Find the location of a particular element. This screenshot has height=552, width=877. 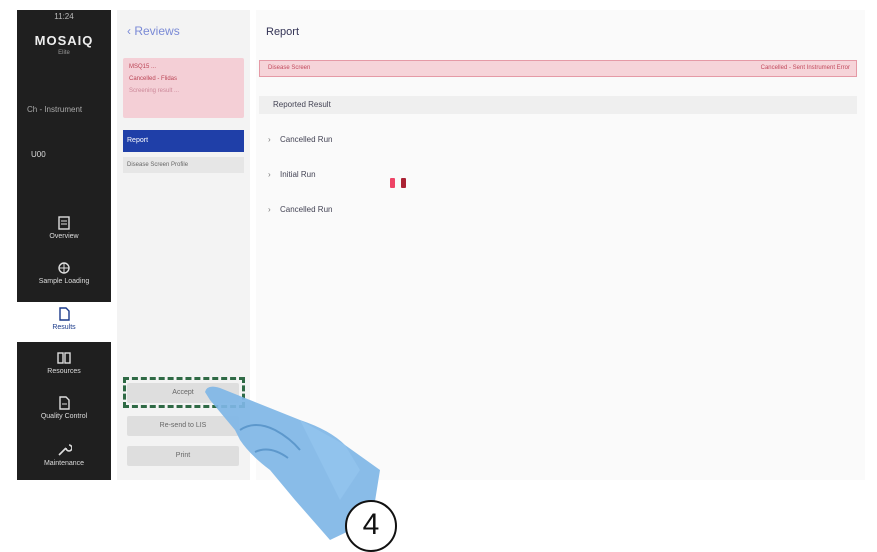

back-label: Reviews is located at coordinates (157, 31).